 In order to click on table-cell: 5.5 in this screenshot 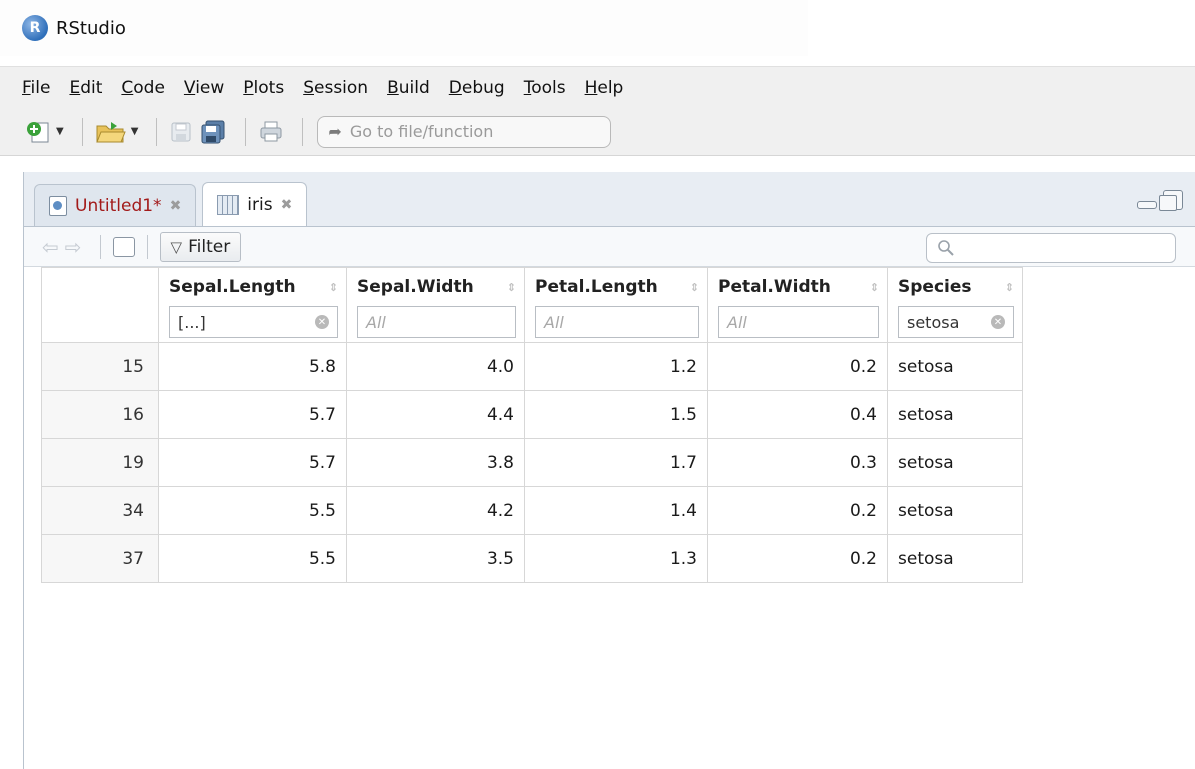, I will do `click(252, 558)`.